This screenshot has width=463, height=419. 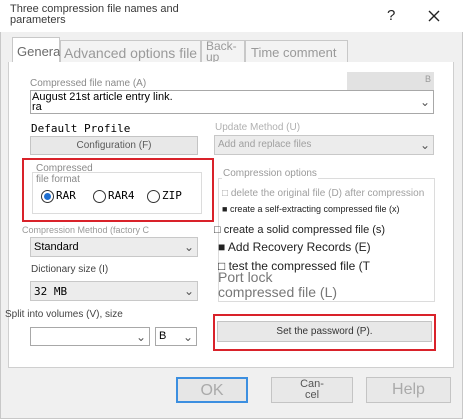 What do you see at coordinates (66, 195) in the screenshot?
I see `radio-rar-label: RAR` at bounding box center [66, 195].